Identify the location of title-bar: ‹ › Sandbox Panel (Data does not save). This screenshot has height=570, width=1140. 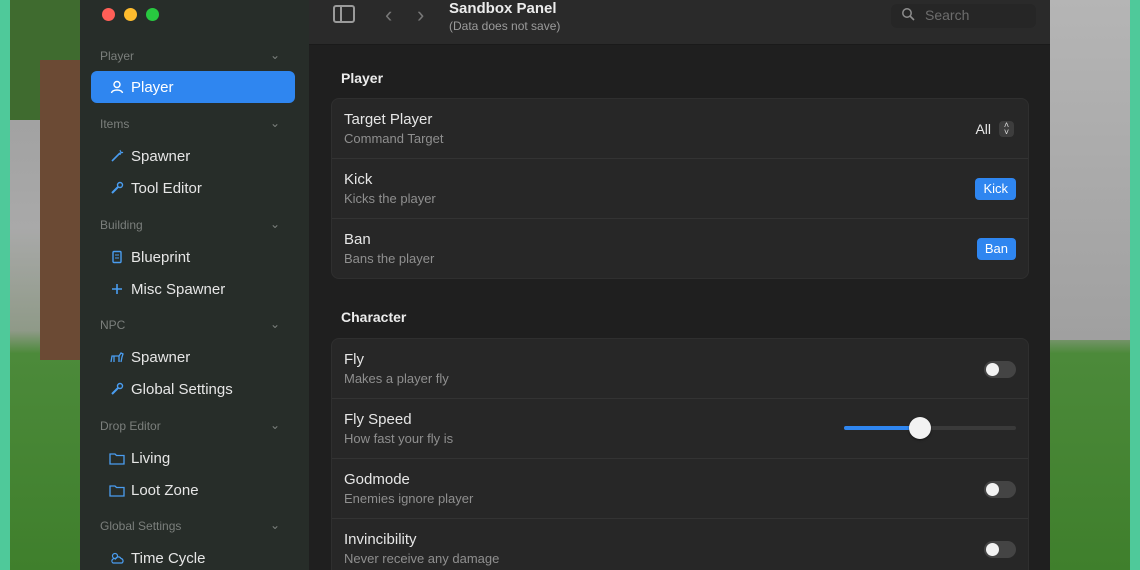
(679, 22).